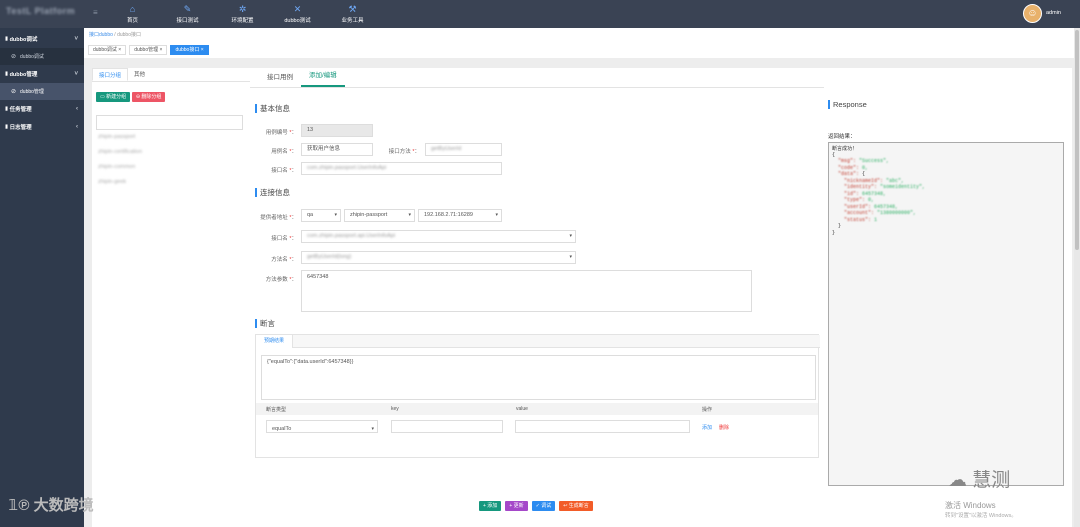 The width and height of the screenshot is (1080, 527). What do you see at coordinates (847, 104) in the screenshot?
I see `response-title: Response` at bounding box center [847, 104].